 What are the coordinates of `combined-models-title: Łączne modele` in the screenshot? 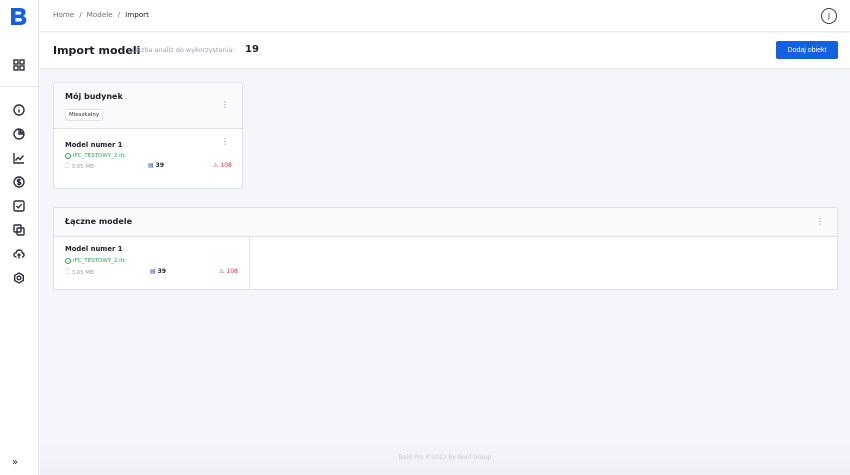 It's located at (98, 221).